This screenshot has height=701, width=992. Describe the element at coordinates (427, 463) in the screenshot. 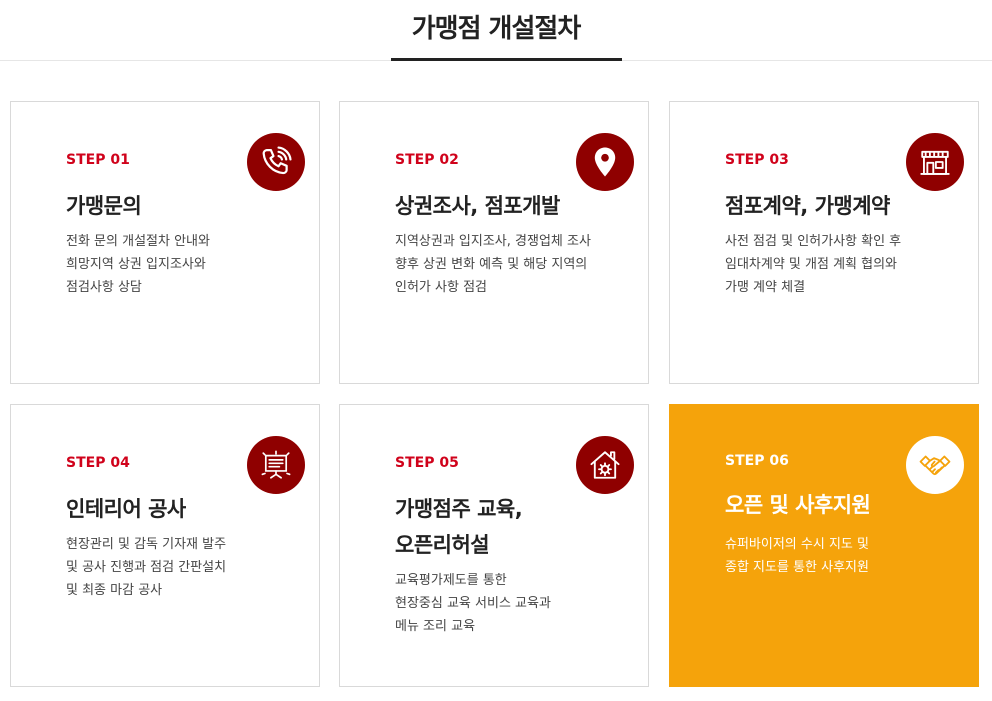

I see `step-label: STEP 05` at that location.